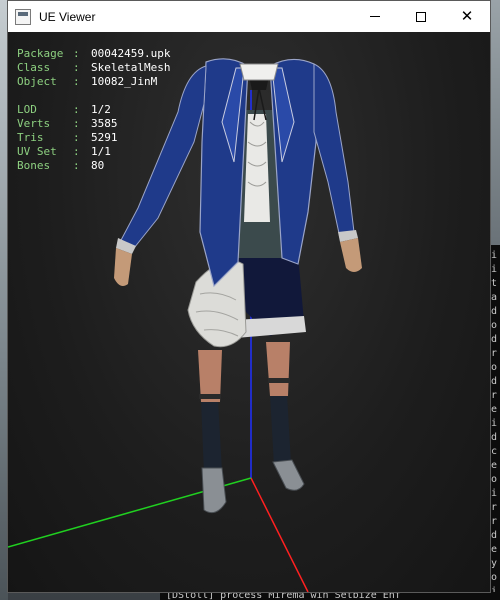  What do you see at coordinates (37, 81) in the screenshot?
I see `info-label: Object` at bounding box center [37, 81].